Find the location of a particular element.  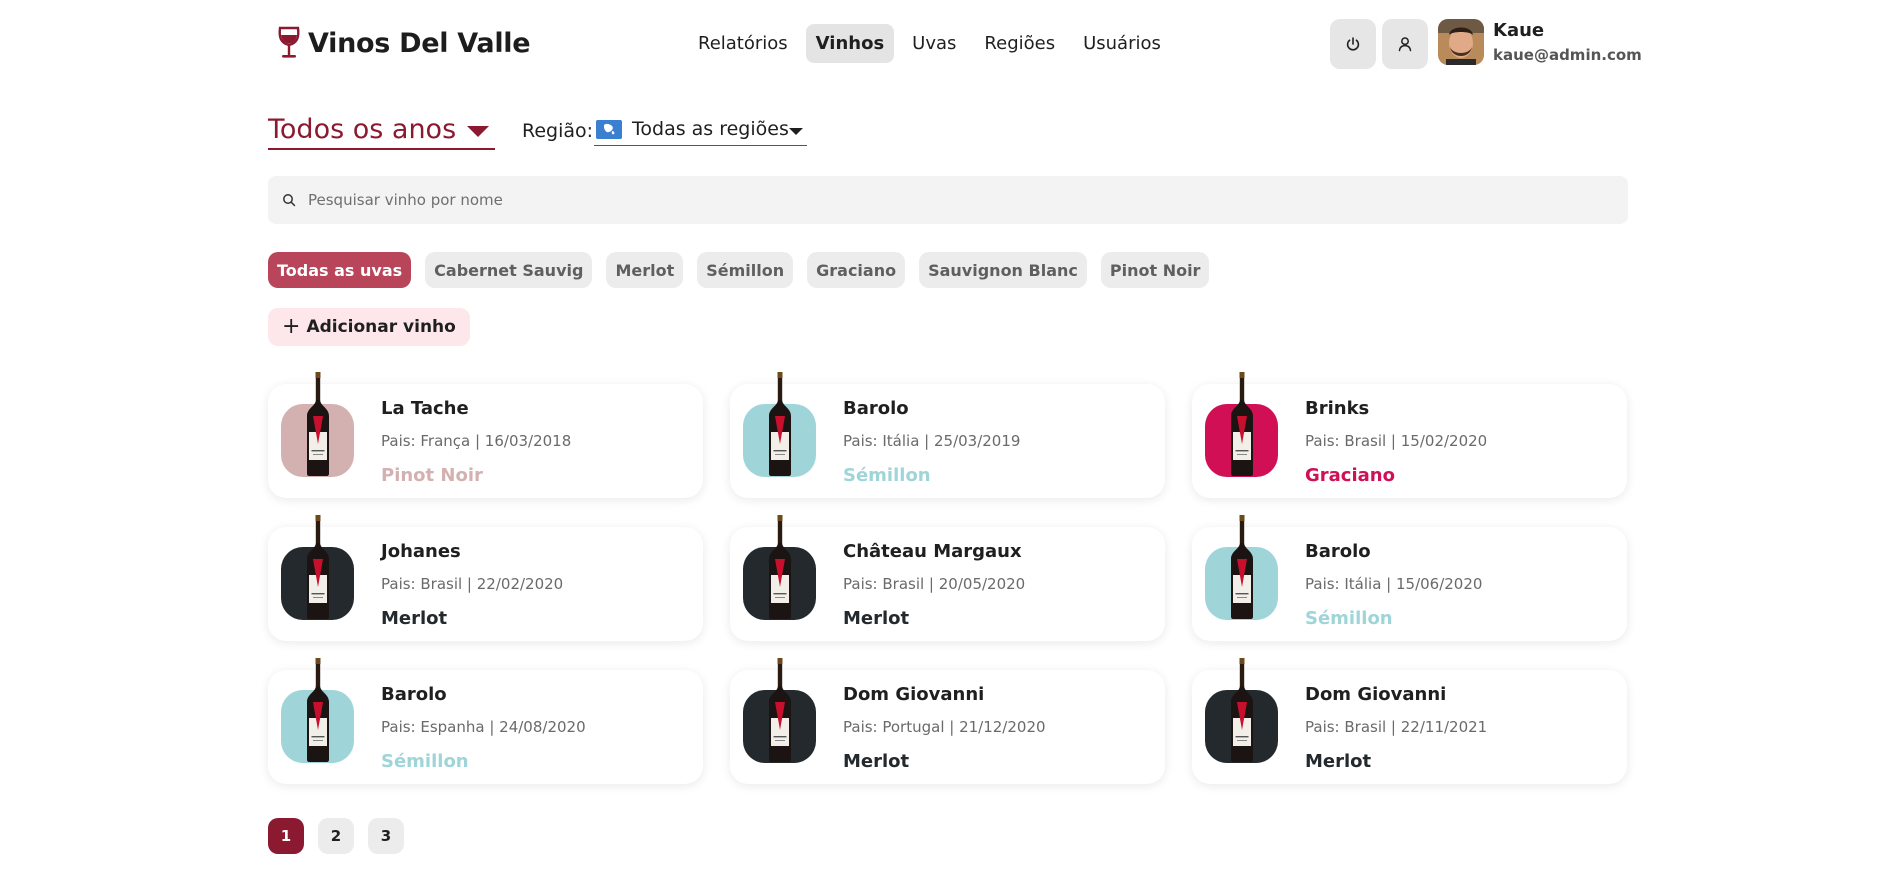

search-bar is located at coordinates (948, 200).